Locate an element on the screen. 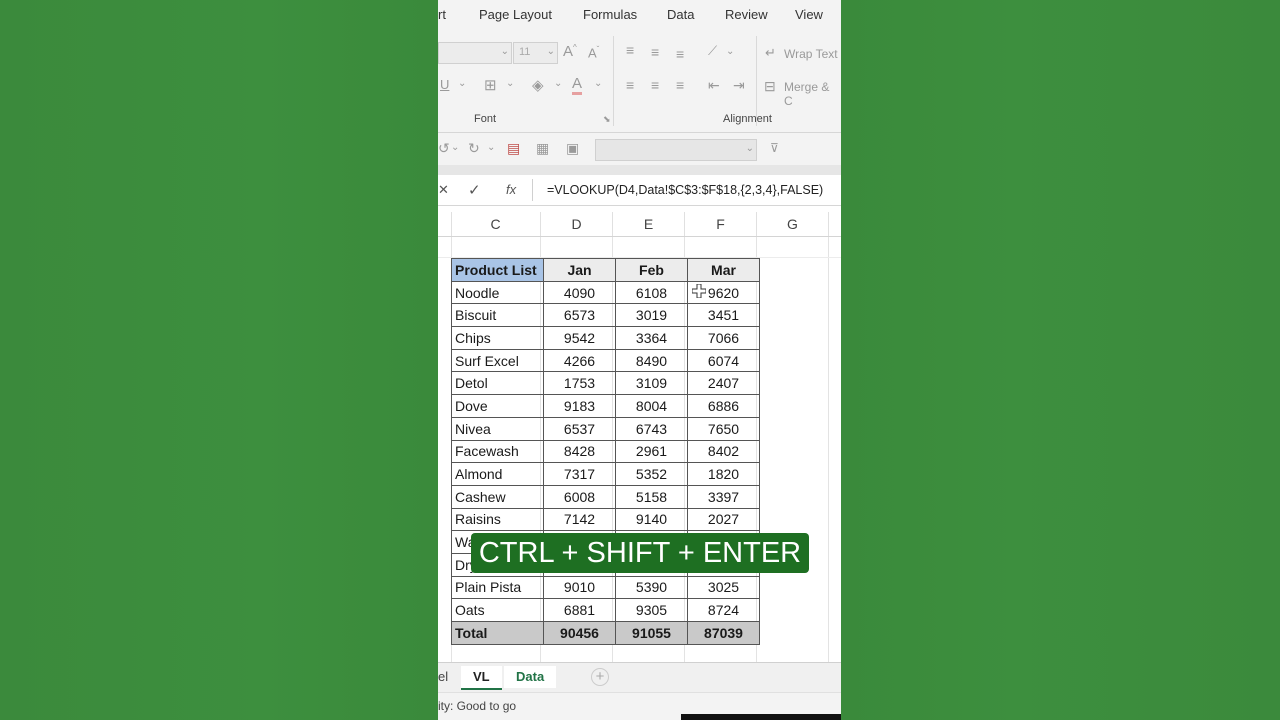 This screenshot has height=720, width=1280. product-cell: Cashew is located at coordinates (497, 496).